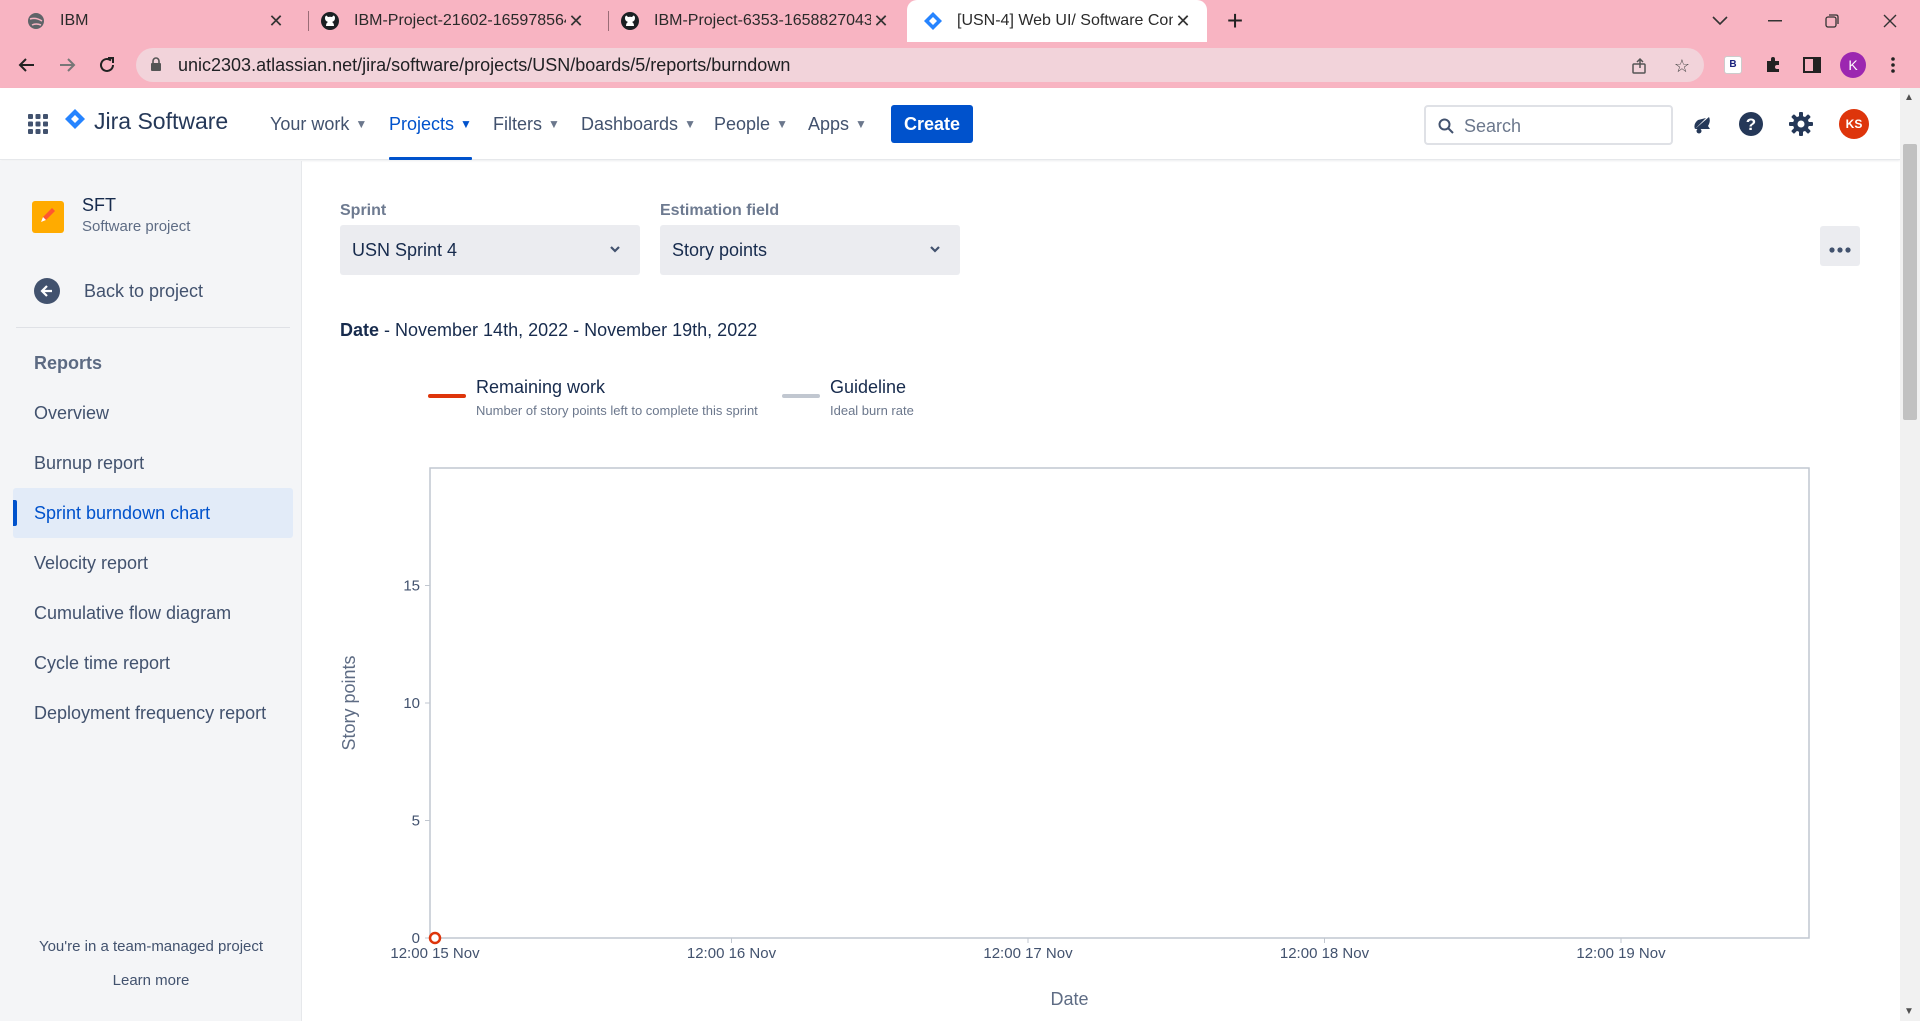  Describe the element at coordinates (36, 21) in the screenshot. I see `globe-icon` at that location.